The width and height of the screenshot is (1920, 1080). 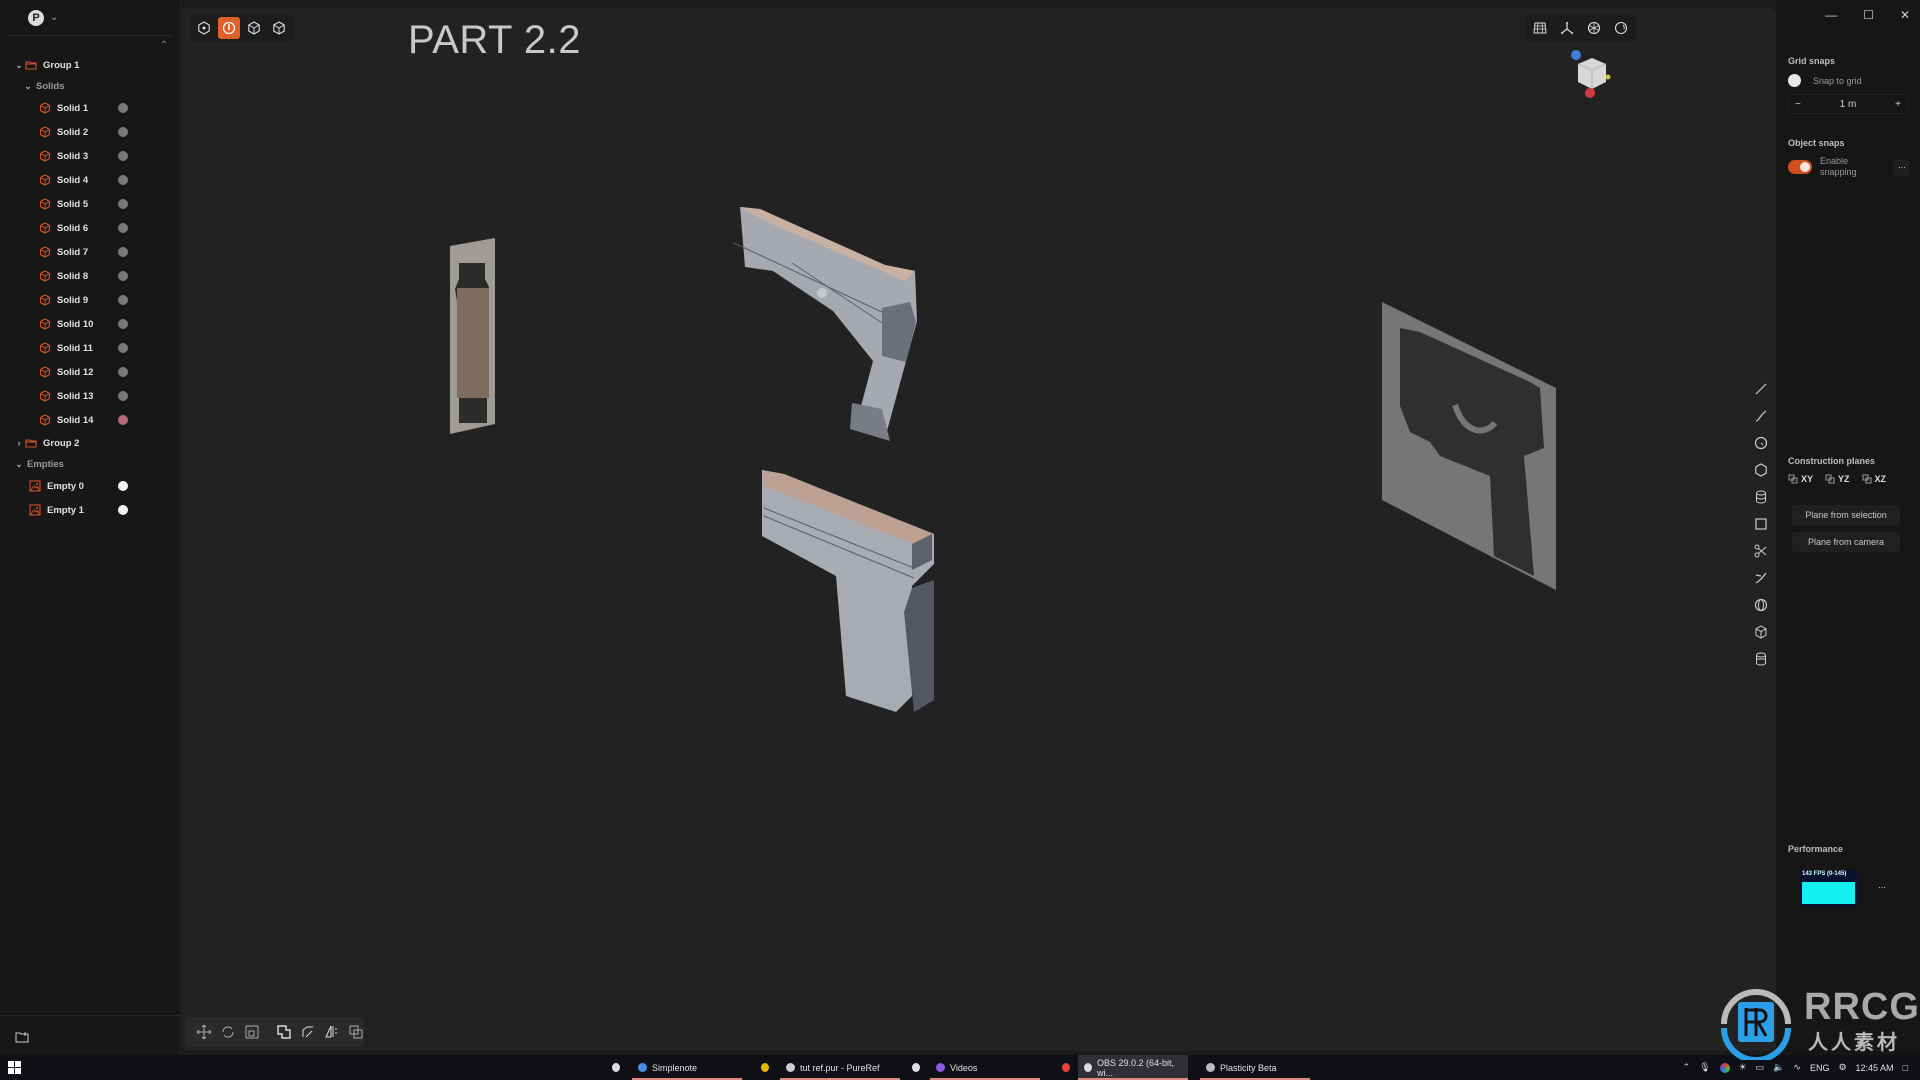 What do you see at coordinates (1761, 551) in the screenshot?
I see `scissors-icon` at bounding box center [1761, 551].